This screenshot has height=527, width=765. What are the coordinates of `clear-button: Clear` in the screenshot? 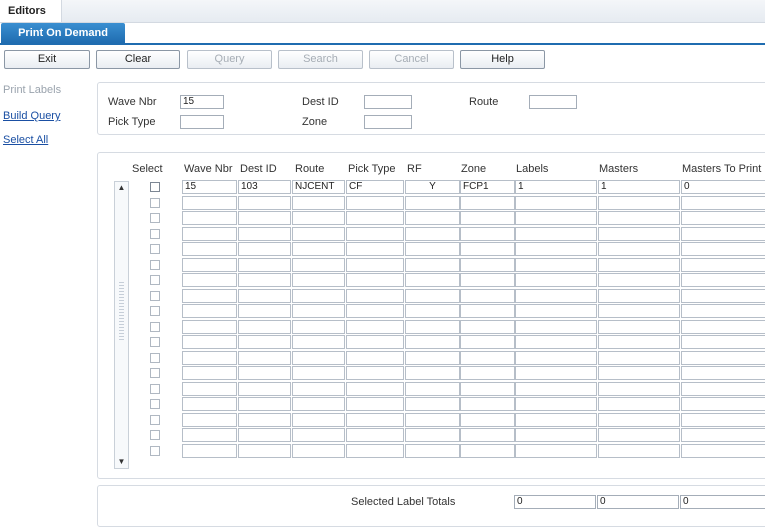 It's located at (138, 59).